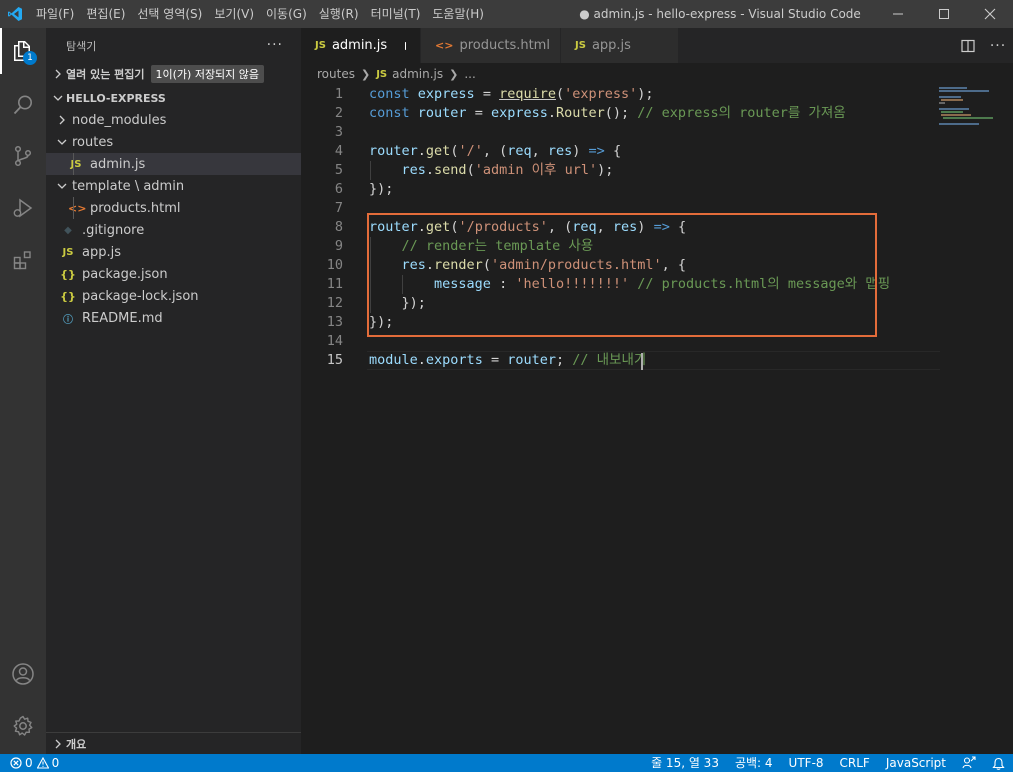 The width and height of the screenshot is (1013, 772). What do you see at coordinates (234, 14) in the screenshot?
I see `menu-item: 보기(V)` at bounding box center [234, 14].